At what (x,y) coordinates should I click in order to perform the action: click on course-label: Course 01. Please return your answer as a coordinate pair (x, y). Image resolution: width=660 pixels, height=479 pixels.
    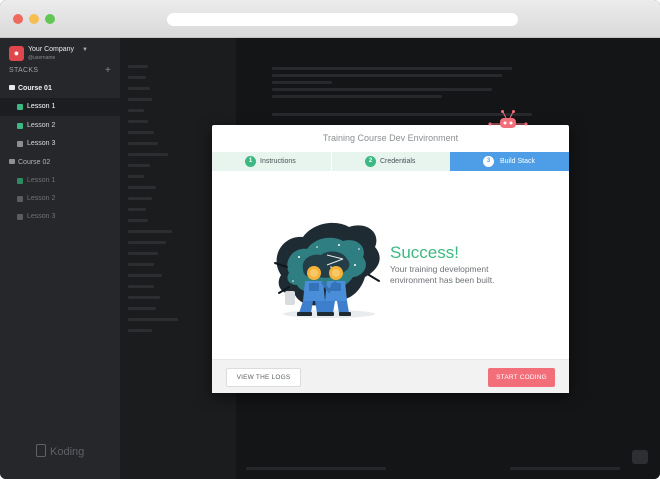
    Looking at the image, I should click on (35, 88).